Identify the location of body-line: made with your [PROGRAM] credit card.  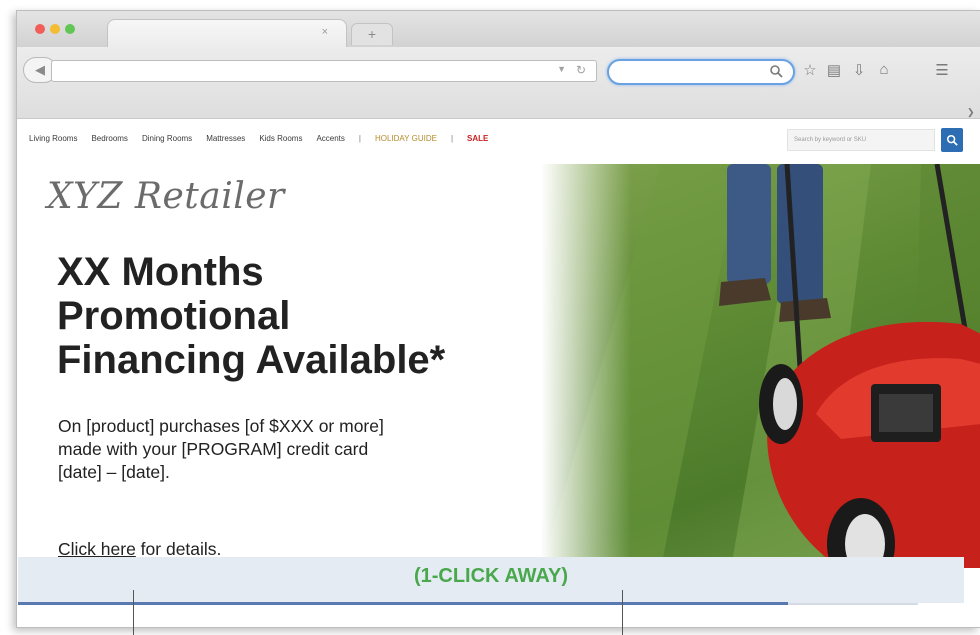
(213, 449).